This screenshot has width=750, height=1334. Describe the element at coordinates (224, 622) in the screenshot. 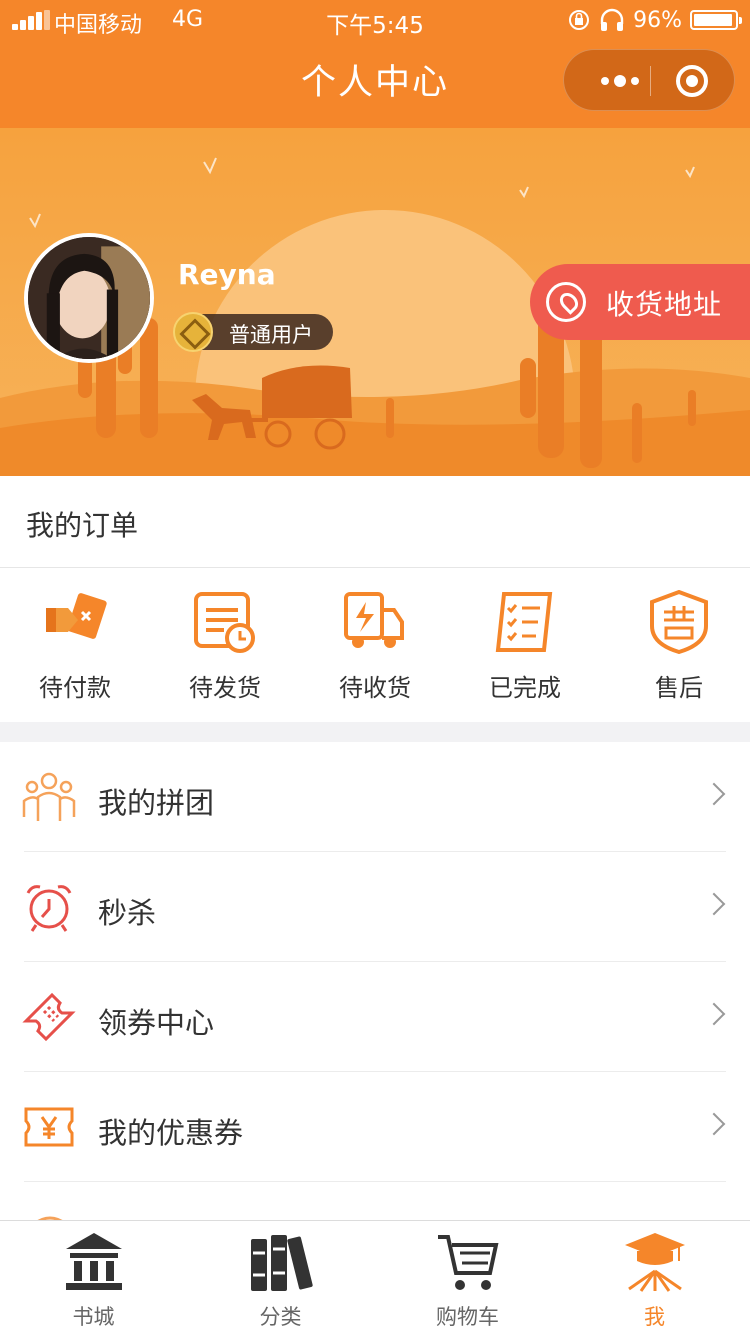

I see `document-clock-icon` at that location.